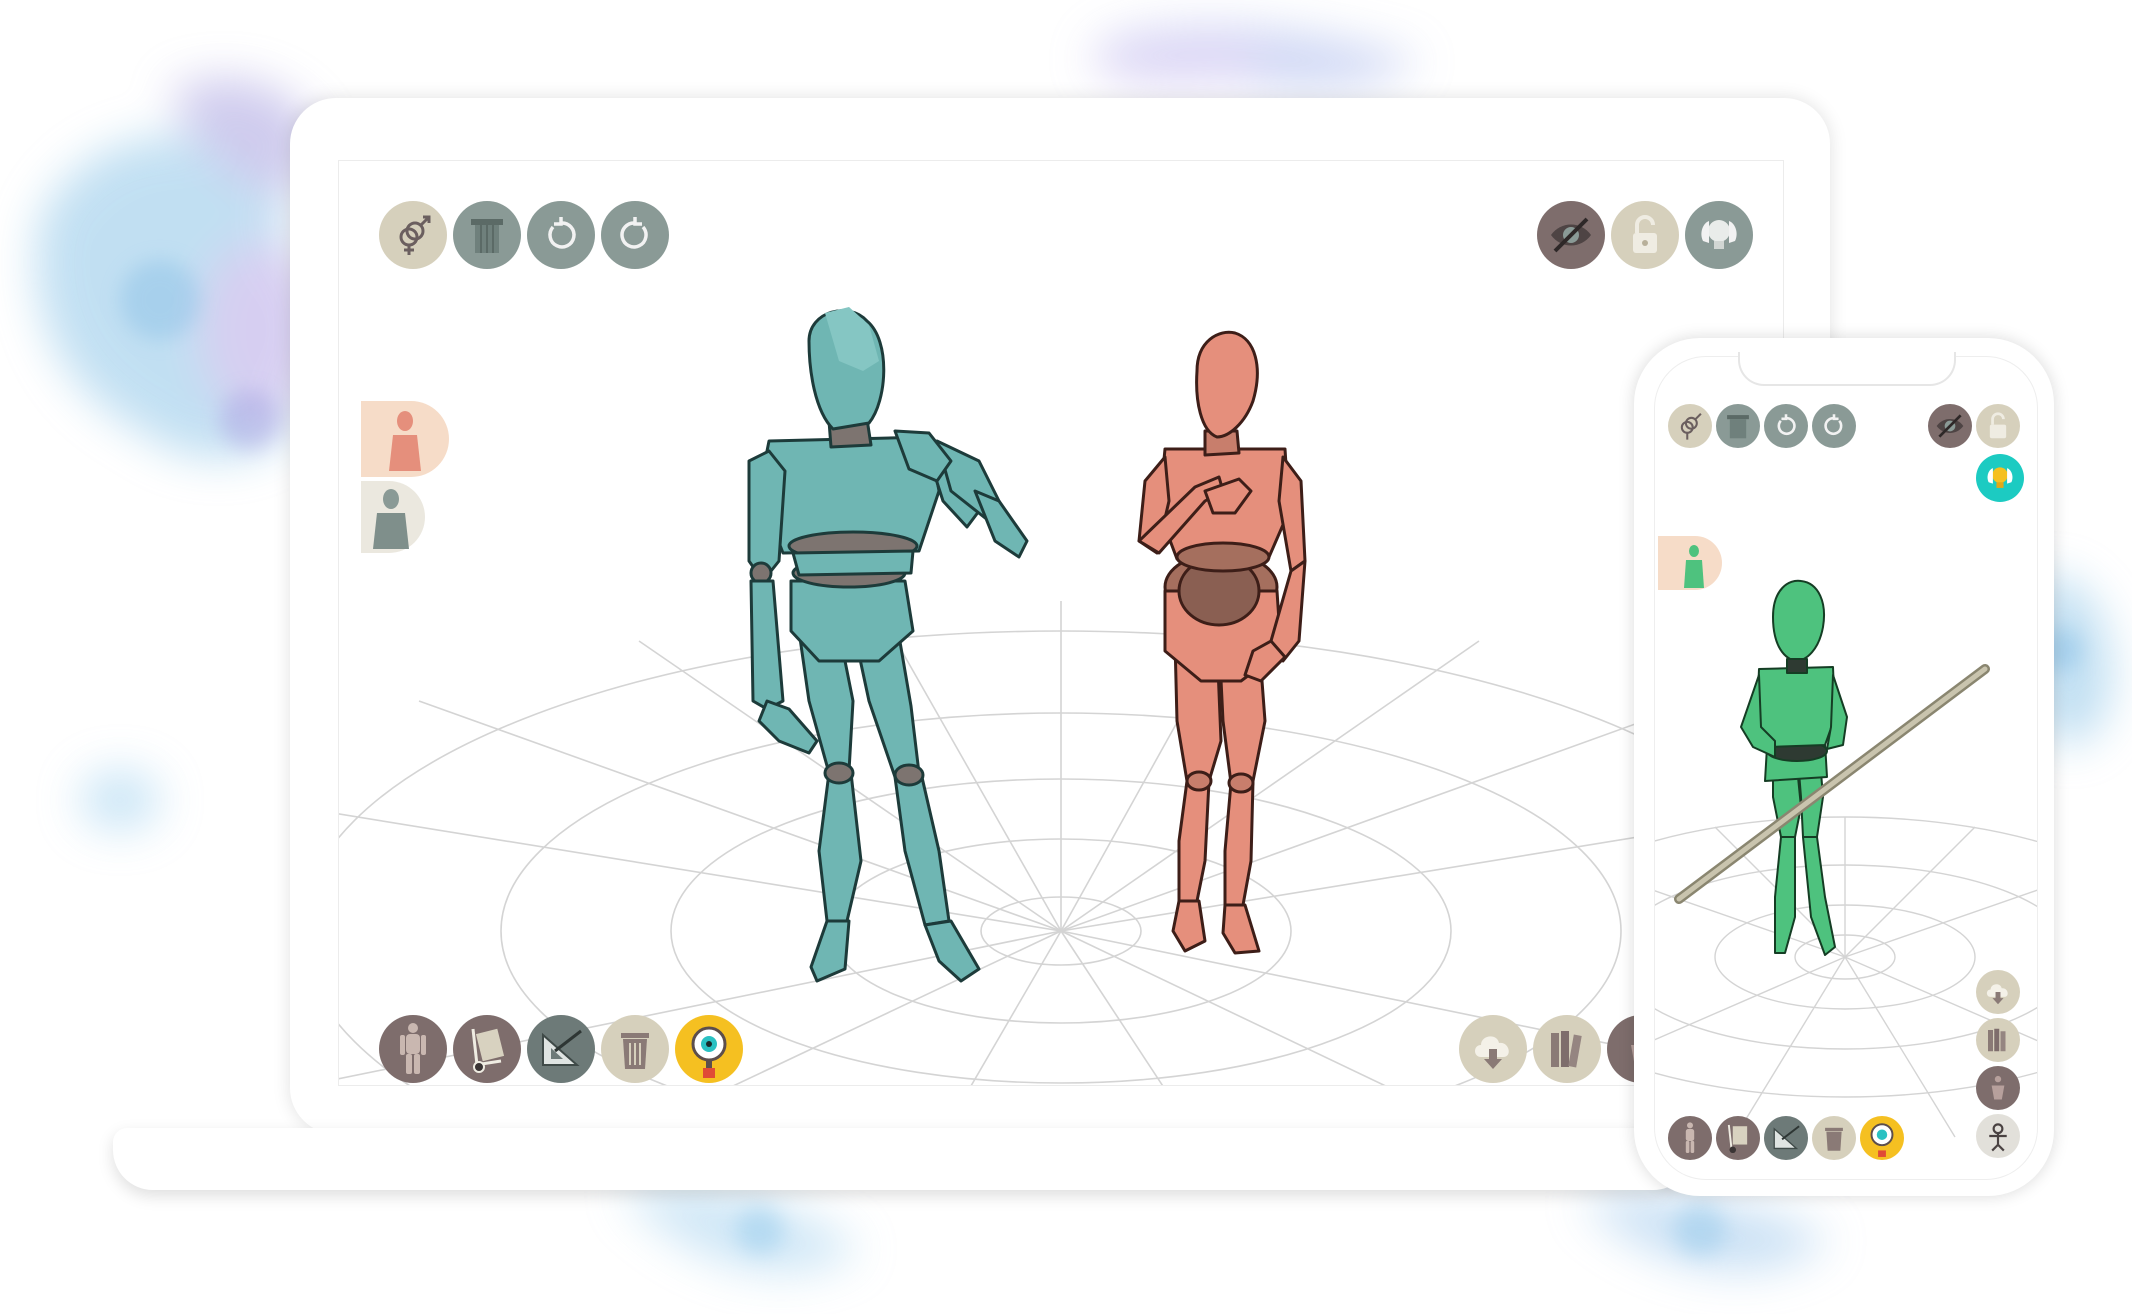  I want to click on phone-notch, so click(1847, 369).